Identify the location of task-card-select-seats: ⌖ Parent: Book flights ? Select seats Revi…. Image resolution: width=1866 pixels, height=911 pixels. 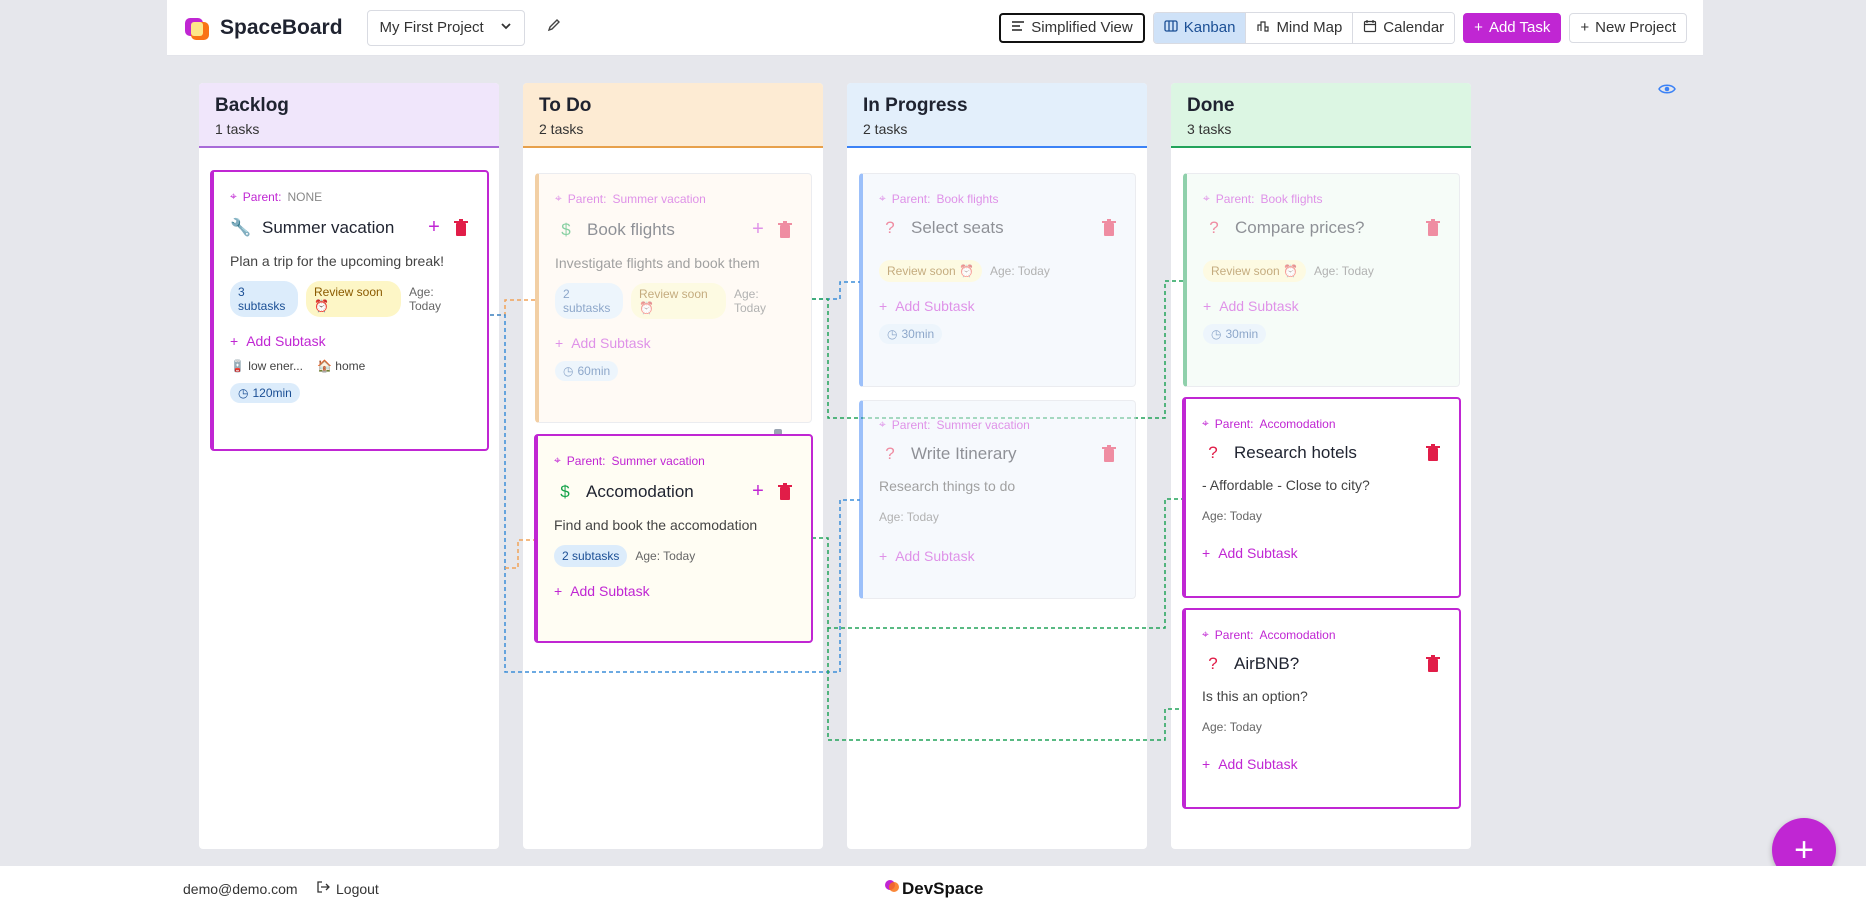
(997, 280).